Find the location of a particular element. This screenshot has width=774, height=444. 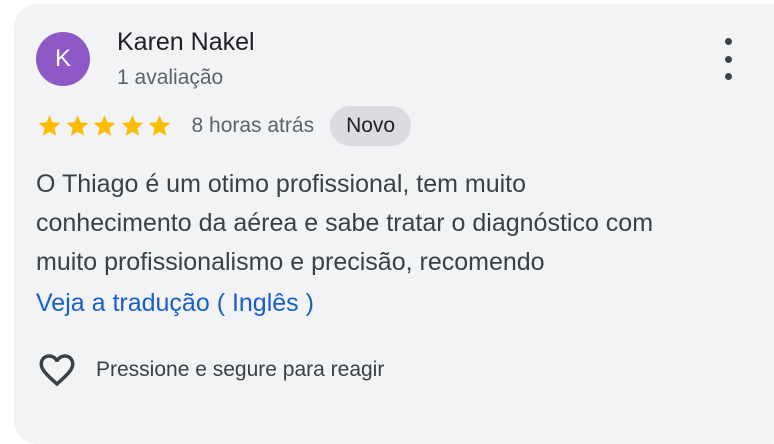

reviewer-review-count: 1 avaliação is located at coordinates (170, 77).